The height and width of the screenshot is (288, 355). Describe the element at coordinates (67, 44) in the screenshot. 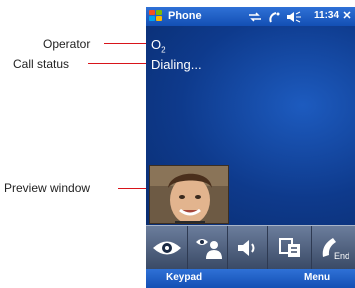

I see `operator-callout-label: Operator` at that location.